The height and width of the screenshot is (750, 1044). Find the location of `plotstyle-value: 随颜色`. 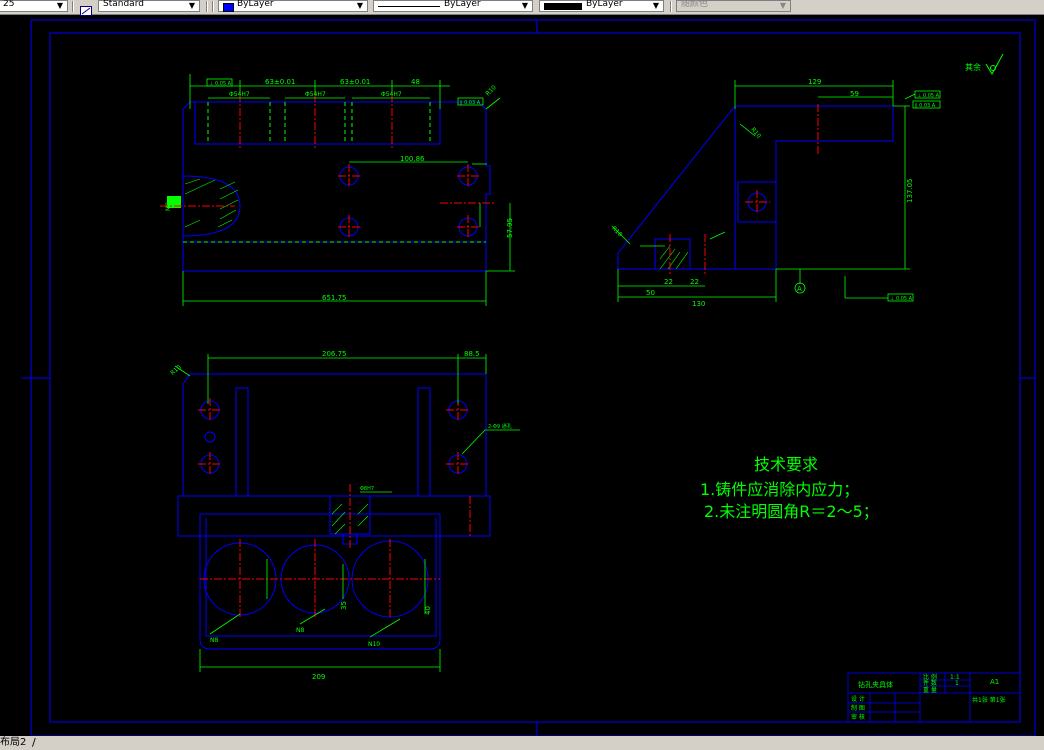

plotstyle-value: 随颜色 is located at coordinates (695, 4).